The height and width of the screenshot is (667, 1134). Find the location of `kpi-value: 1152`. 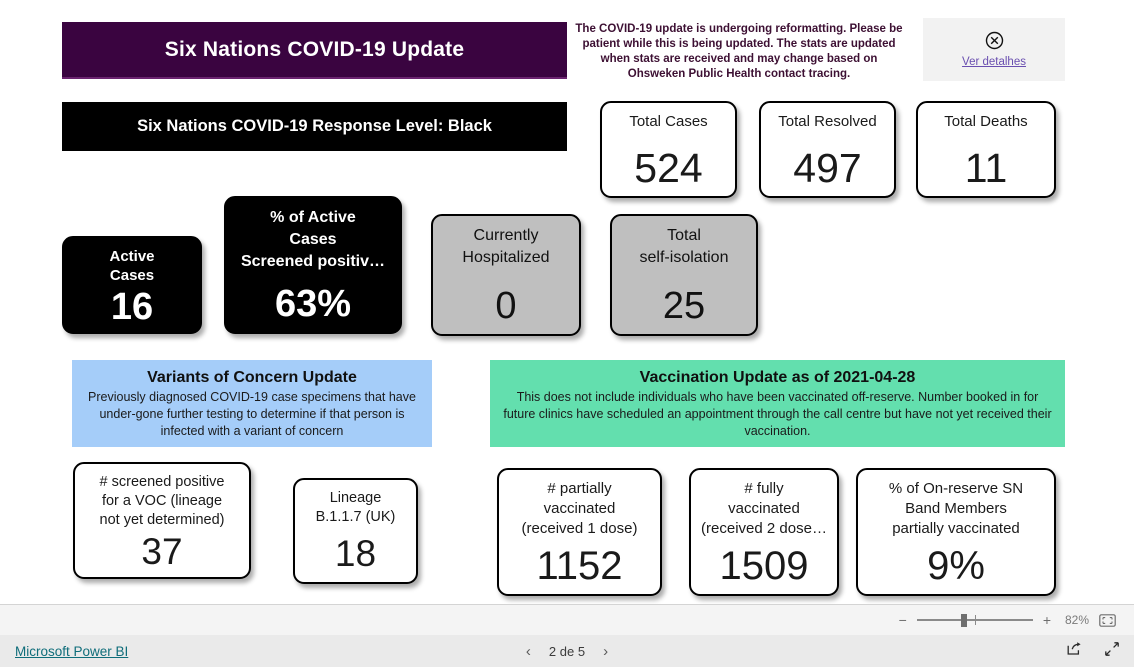

kpi-value: 1152 is located at coordinates (579, 566).